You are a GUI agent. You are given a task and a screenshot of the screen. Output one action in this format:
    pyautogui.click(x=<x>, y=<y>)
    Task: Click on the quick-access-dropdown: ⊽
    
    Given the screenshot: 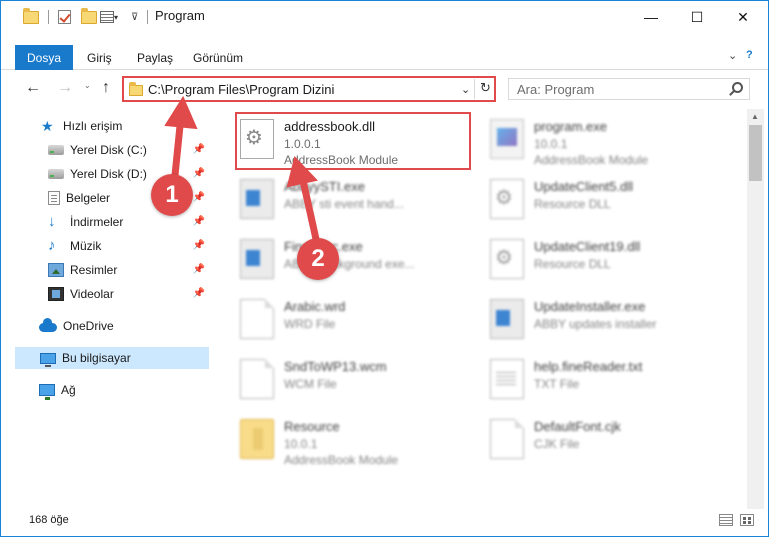 What is the action you would take?
    pyautogui.click(x=134, y=17)
    